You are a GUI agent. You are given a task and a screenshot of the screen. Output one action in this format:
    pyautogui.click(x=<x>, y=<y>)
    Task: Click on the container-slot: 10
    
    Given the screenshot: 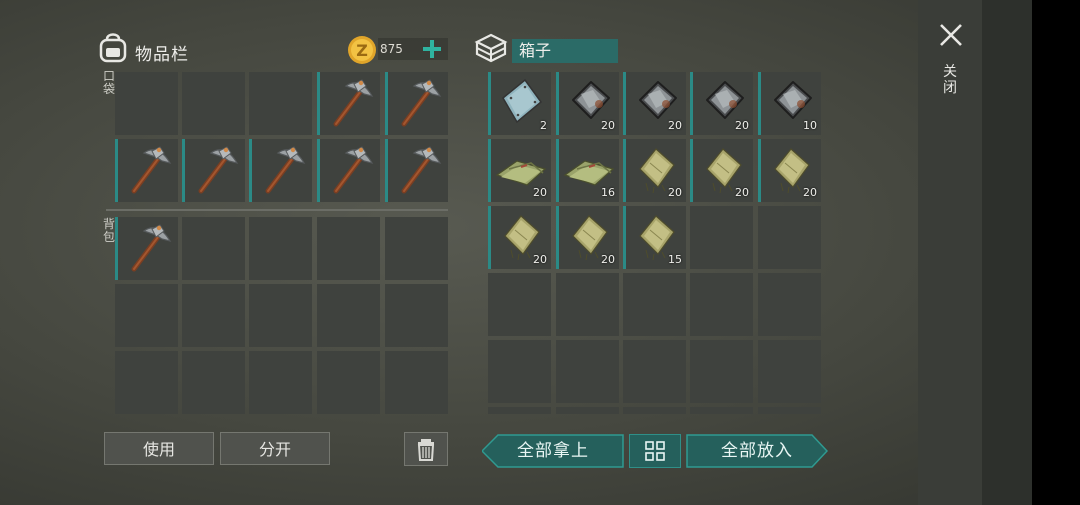 What is the action you would take?
    pyautogui.click(x=789, y=103)
    